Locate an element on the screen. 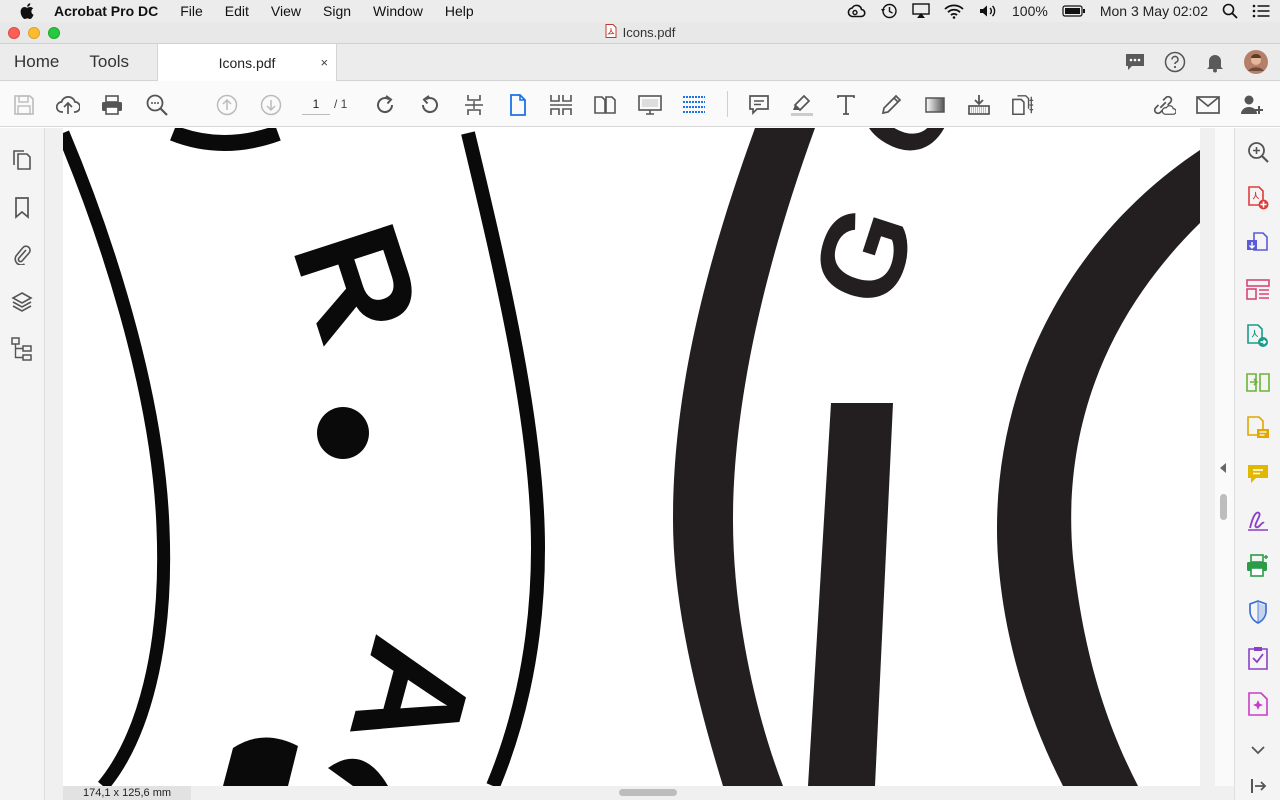  rotate-counterclockwise-icon is located at coordinates (430, 105).